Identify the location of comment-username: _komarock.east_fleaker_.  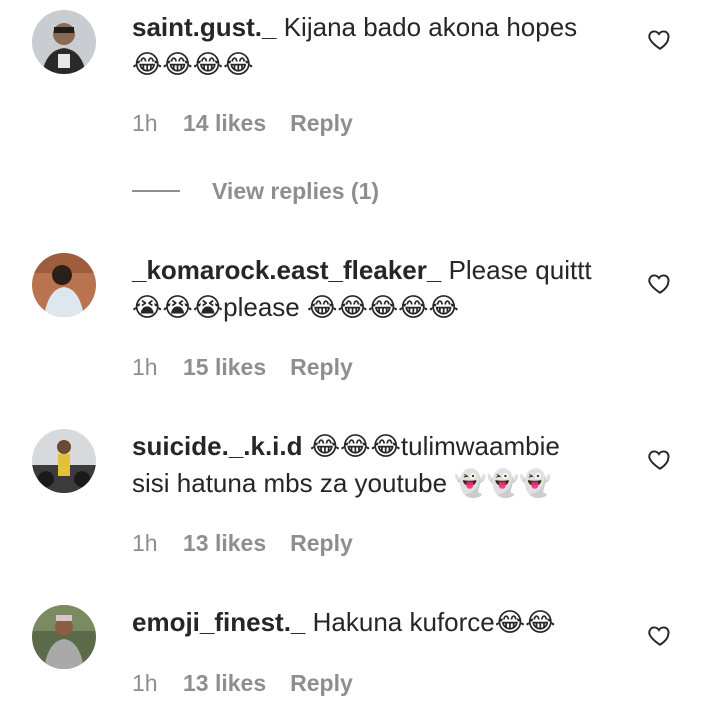
(286, 270).